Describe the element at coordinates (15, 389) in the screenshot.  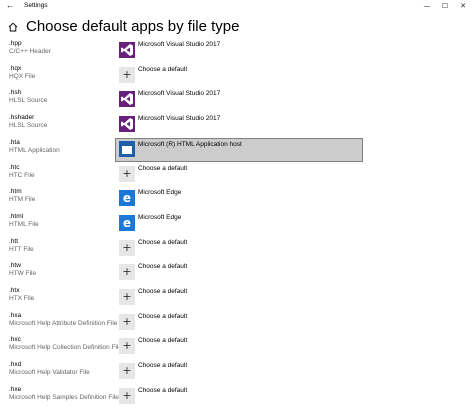
I see `file-extension: .hxe` at that location.